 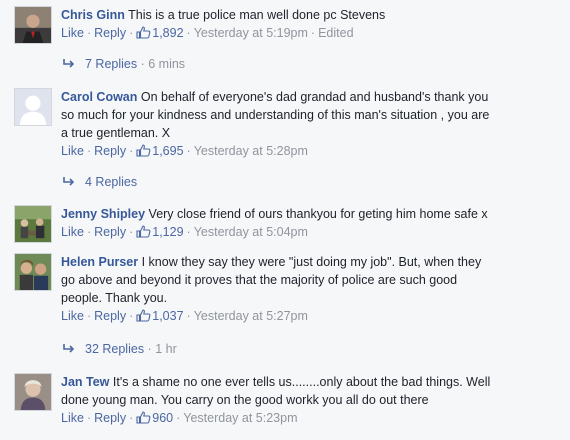 I want to click on like-count: 960, so click(x=162, y=418).